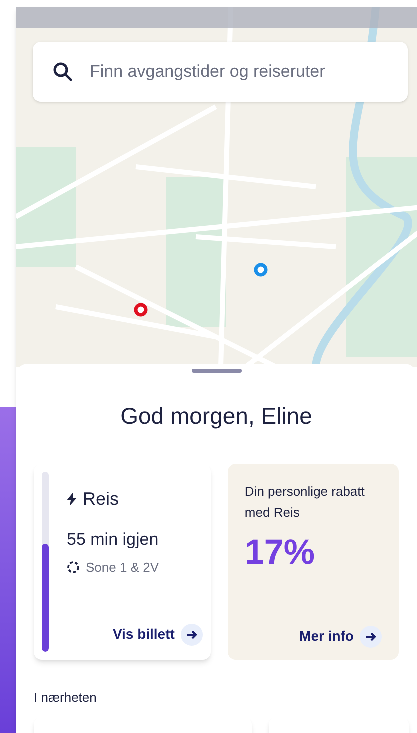 Image resolution: width=417 pixels, height=733 pixels. Describe the element at coordinates (66, 697) in the screenshot. I see `section-heading: I nærheten` at that location.